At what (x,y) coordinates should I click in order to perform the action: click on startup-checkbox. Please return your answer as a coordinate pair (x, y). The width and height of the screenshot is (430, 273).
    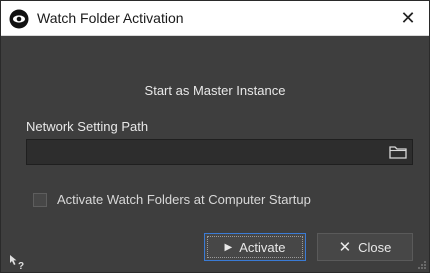
    Looking at the image, I should click on (40, 200).